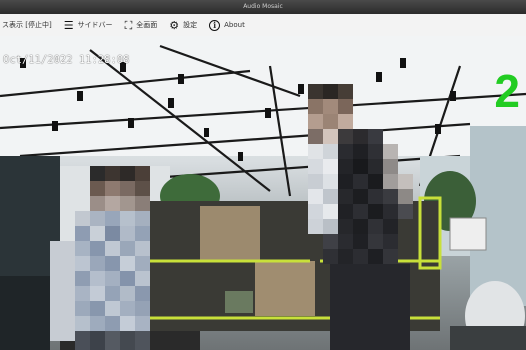 The width and height of the screenshot is (526, 350). Describe the element at coordinates (234, 25) in the screenshot. I see `about-label: About` at that location.